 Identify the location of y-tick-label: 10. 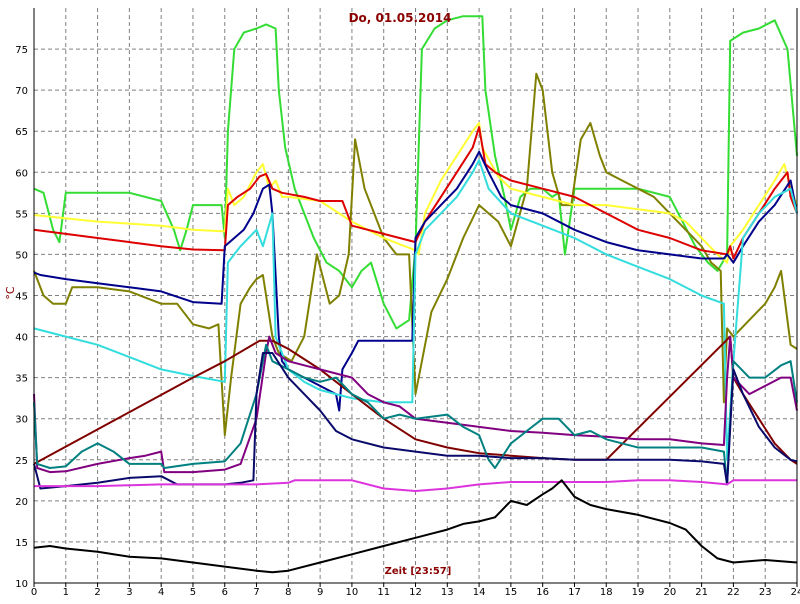
(21, 584).